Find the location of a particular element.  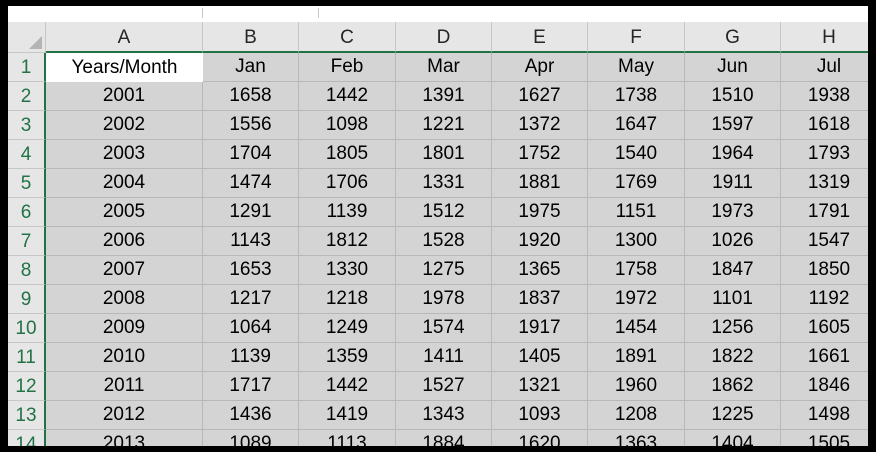

data-cell-d6: 1512 is located at coordinates (444, 212).